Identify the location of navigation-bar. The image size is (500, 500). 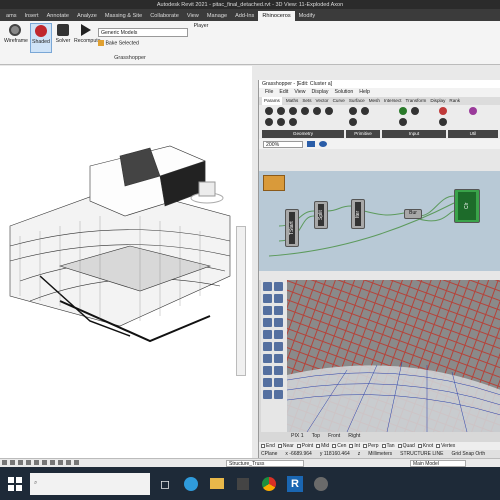
(241, 301).